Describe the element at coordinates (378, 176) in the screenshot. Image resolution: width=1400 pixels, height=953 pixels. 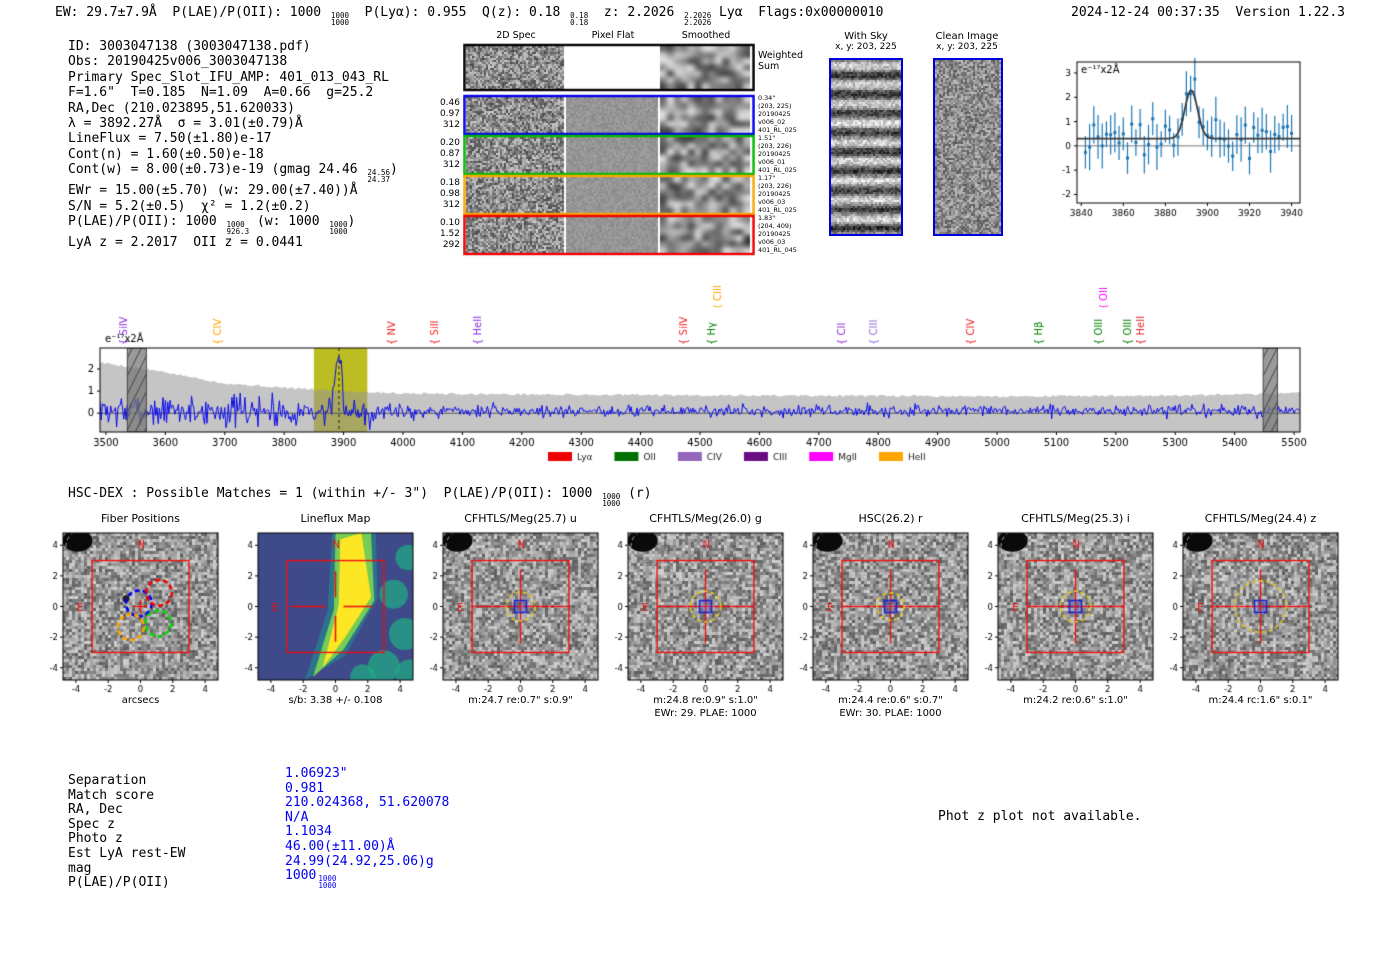
I see `stacked-fraction: 24.56 24.37` at that location.